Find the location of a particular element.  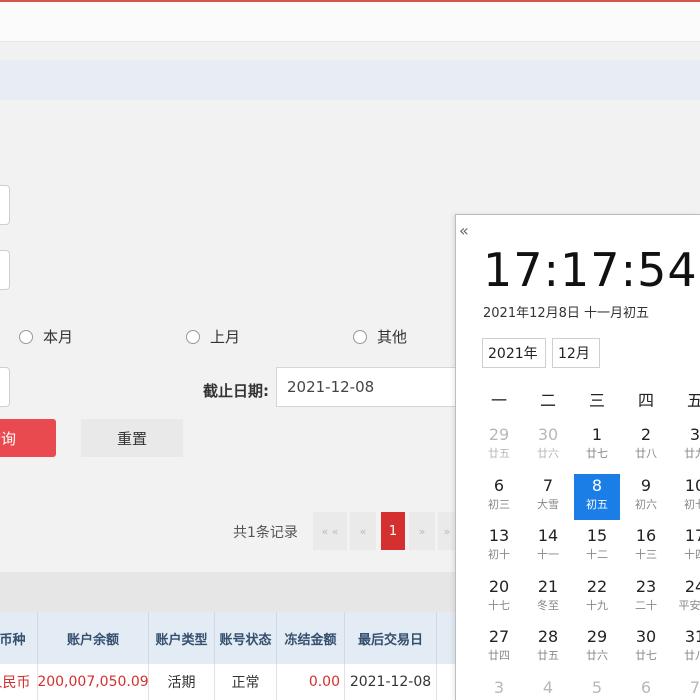

calendar-day: 3 廿九 is located at coordinates (686, 446).